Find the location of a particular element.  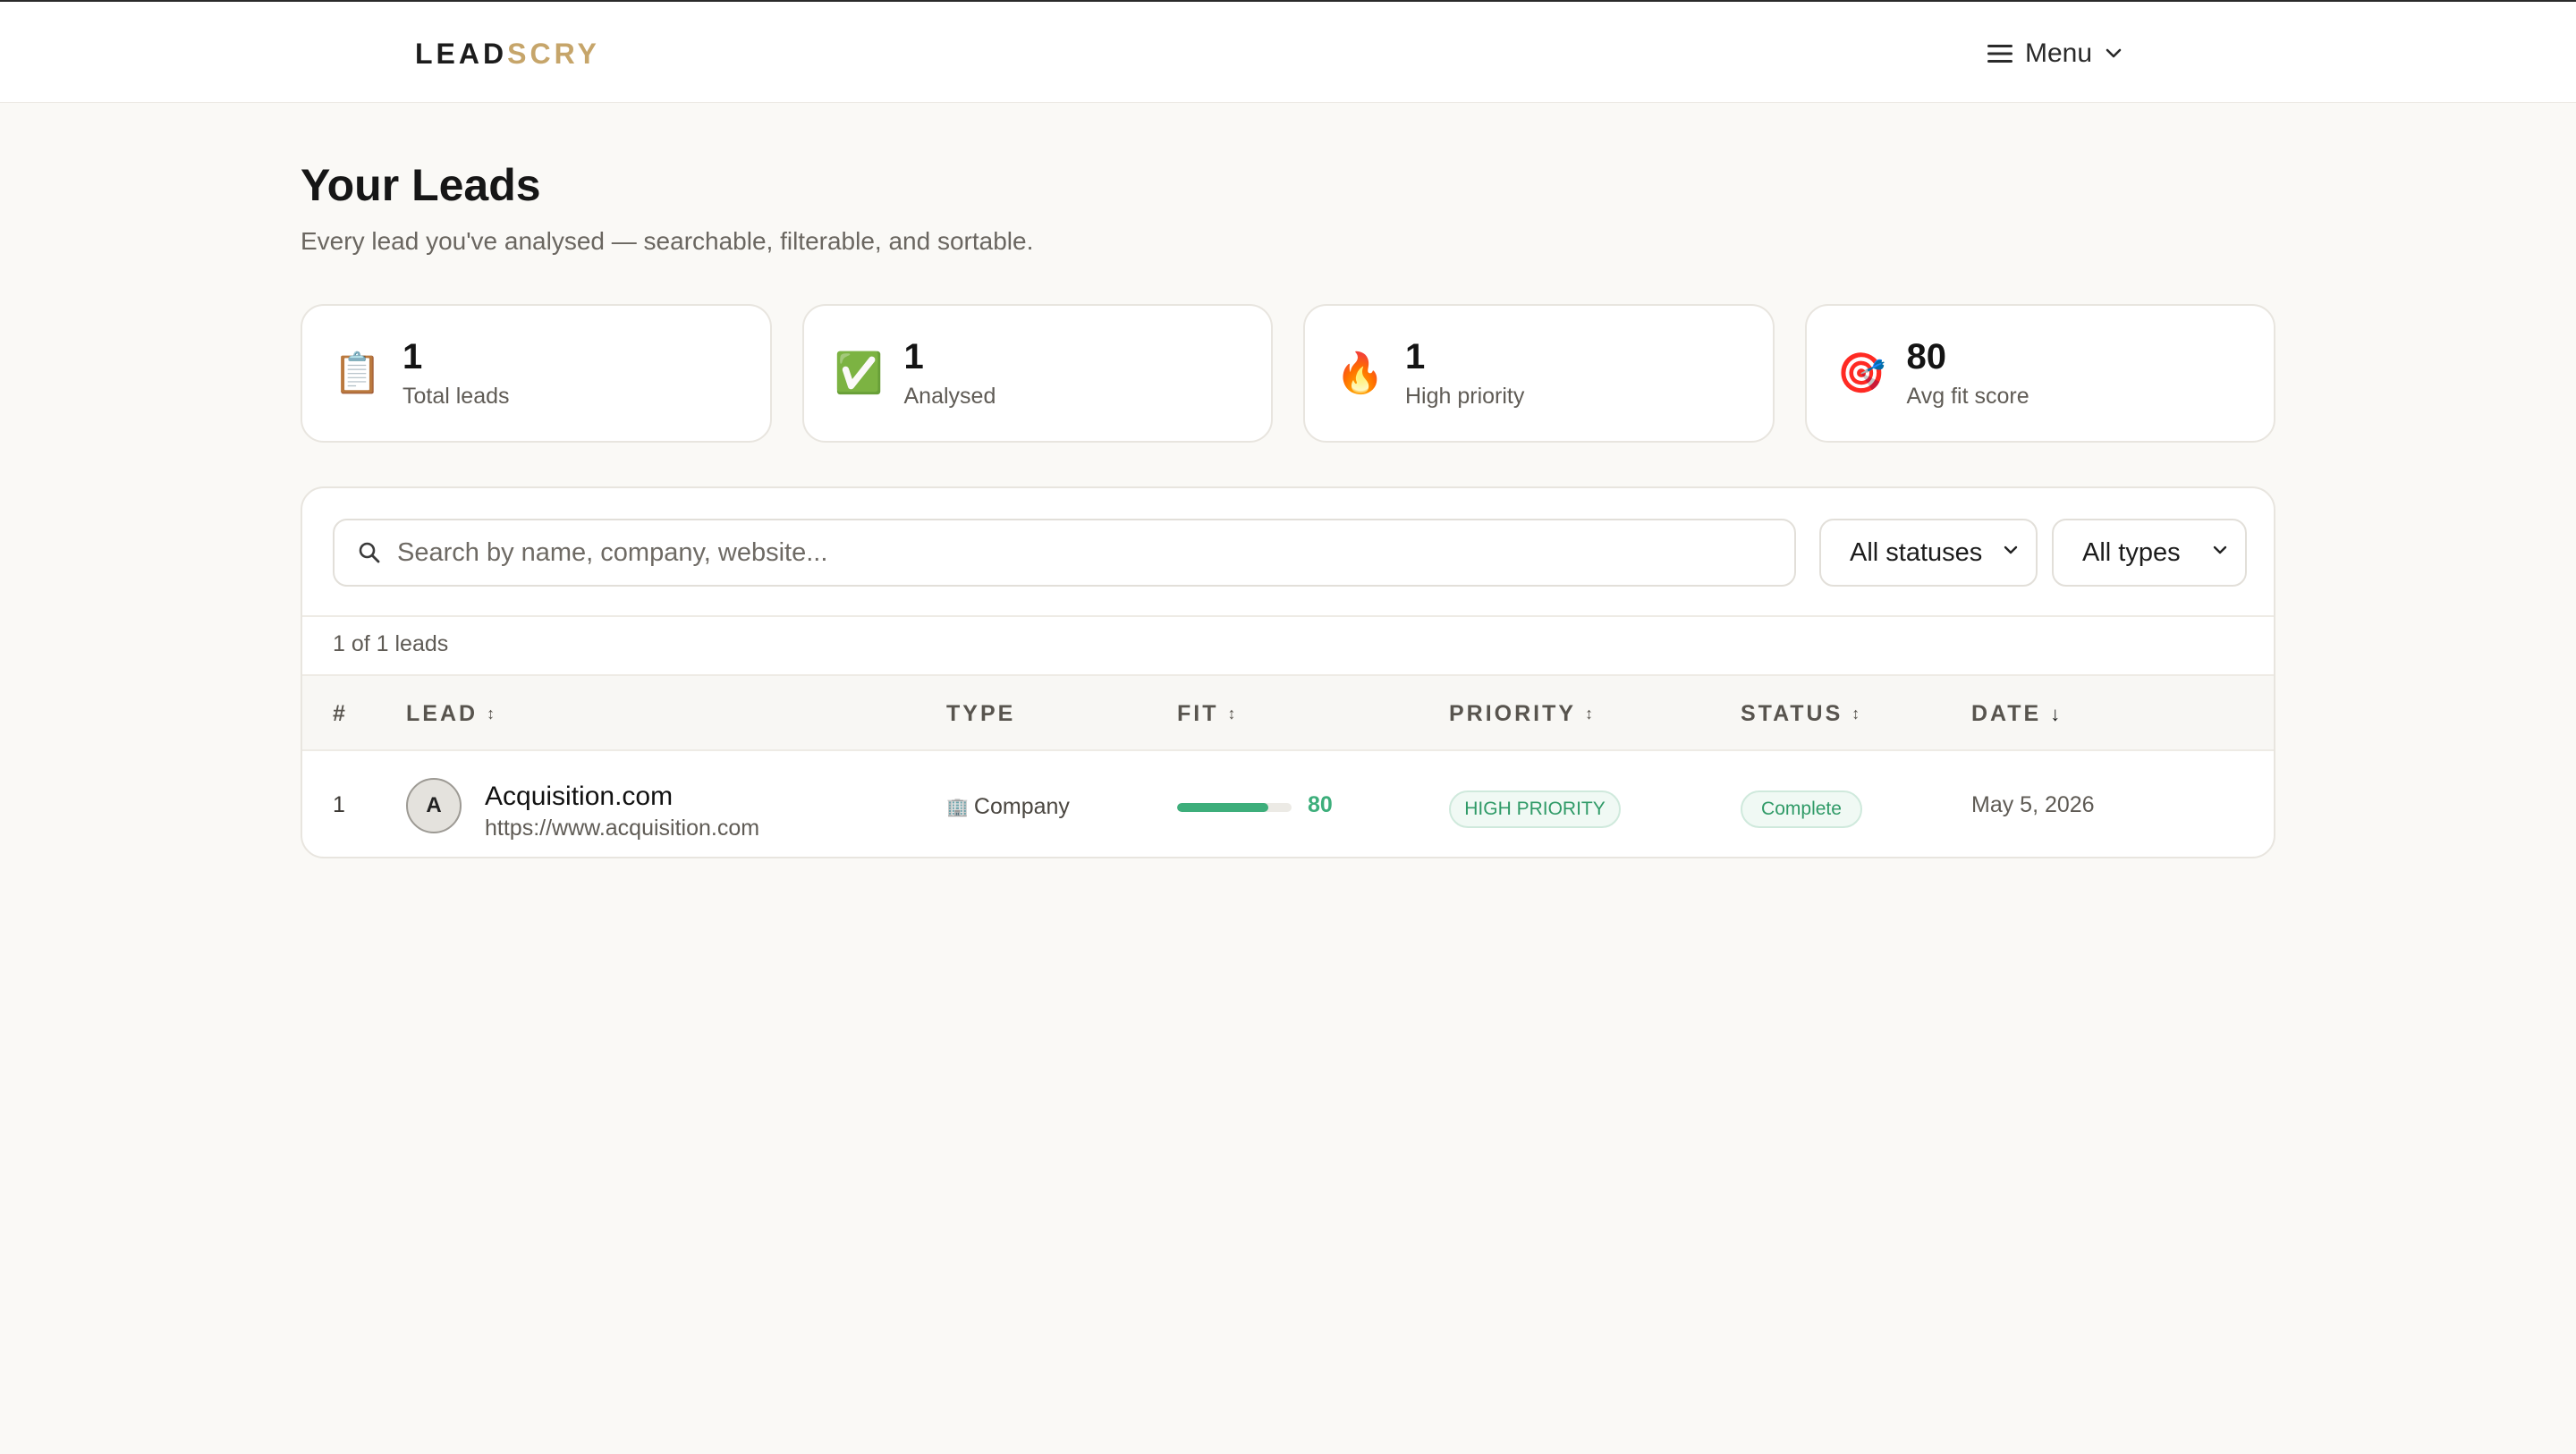

menu-button: Menu is located at coordinates (2063, 54).